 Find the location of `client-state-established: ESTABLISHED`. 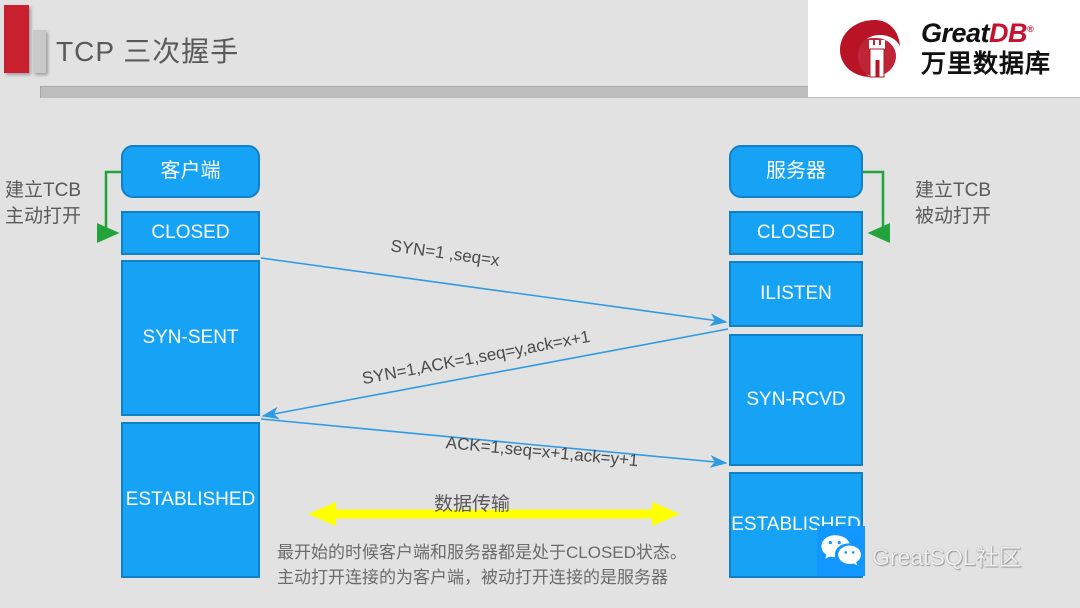

client-state-established: ESTABLISHED is located at coordinates (190, 500).